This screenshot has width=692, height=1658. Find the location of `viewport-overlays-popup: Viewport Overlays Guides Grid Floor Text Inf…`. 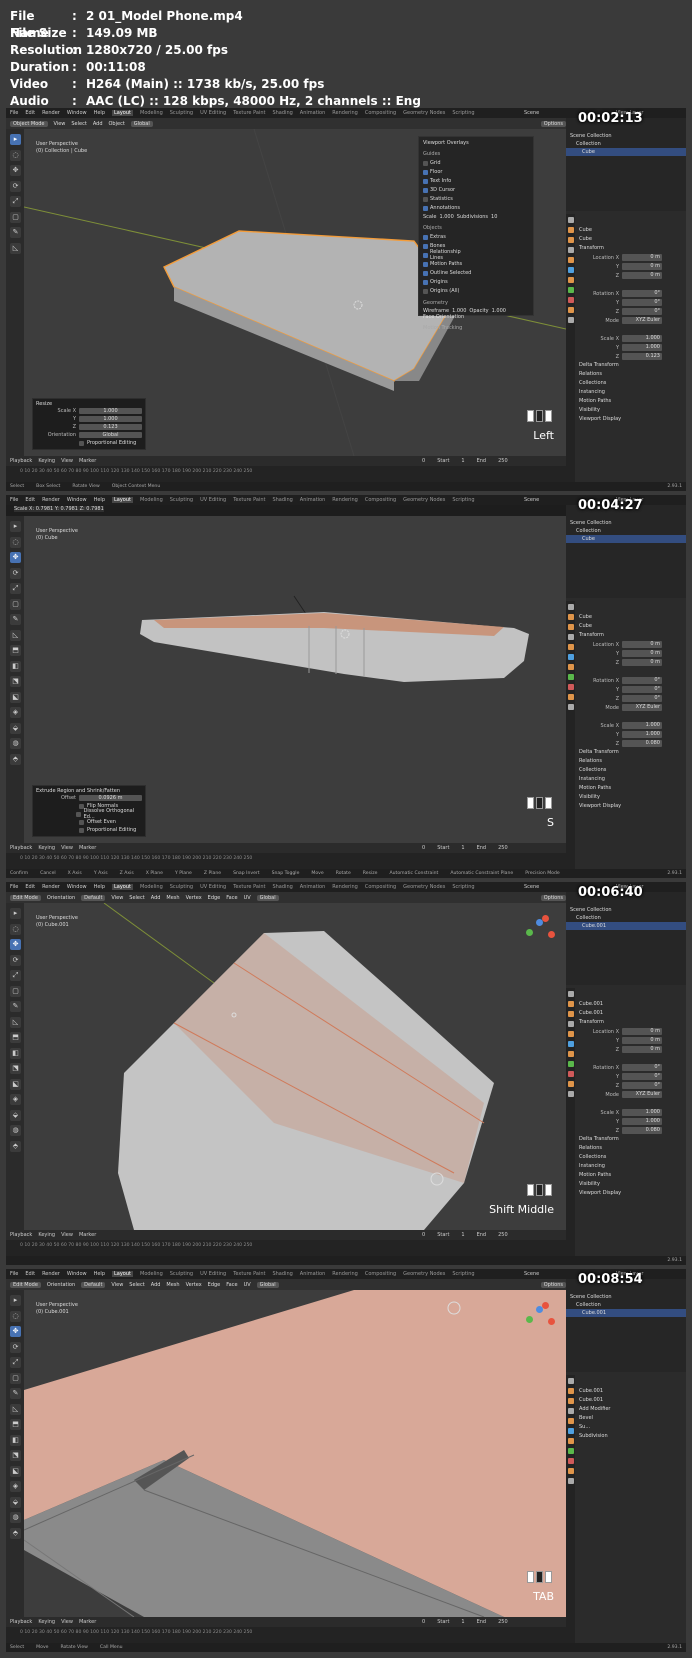

viewport-overlays-popup: Viewport Overlays Guides Grid Floor Text Inf… is located at coordinates (476, 233).